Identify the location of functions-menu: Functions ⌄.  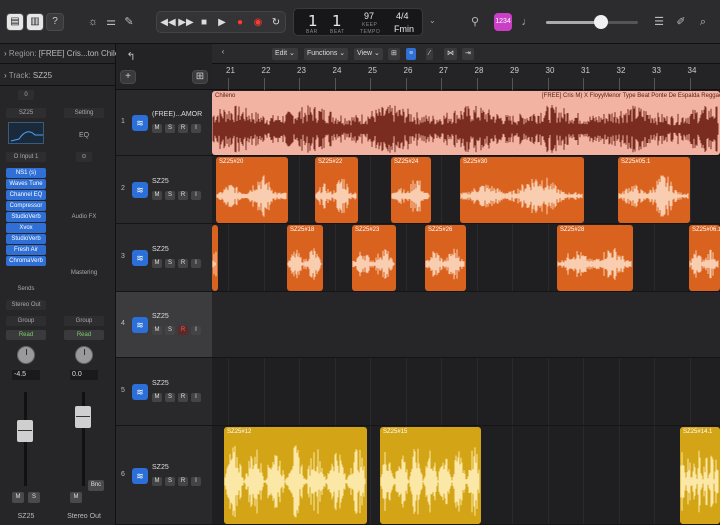
(326, 54).